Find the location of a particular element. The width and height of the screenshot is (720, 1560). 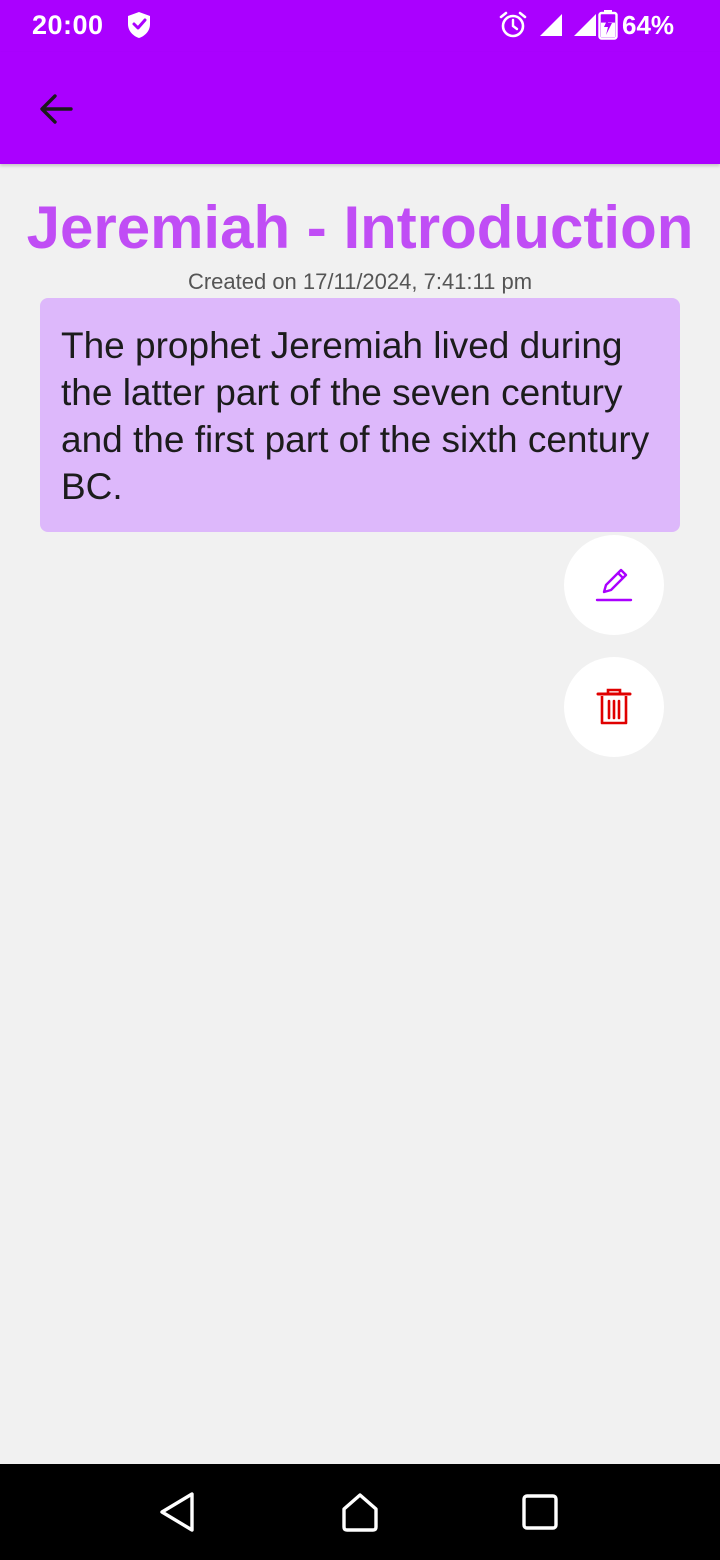

arrow-left-icon is located at coordinates (56, 109).